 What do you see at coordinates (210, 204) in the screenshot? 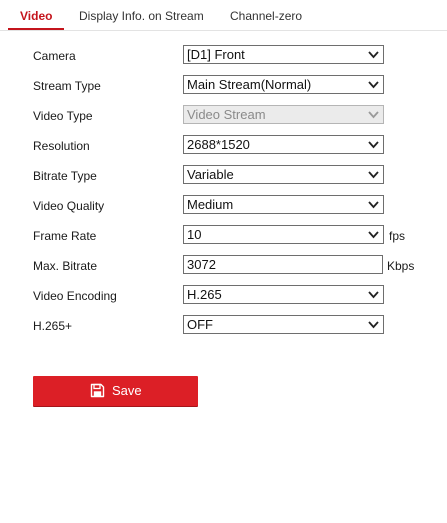
I see `video-quality-select-value: Medium` at bounding box center [210, 204].